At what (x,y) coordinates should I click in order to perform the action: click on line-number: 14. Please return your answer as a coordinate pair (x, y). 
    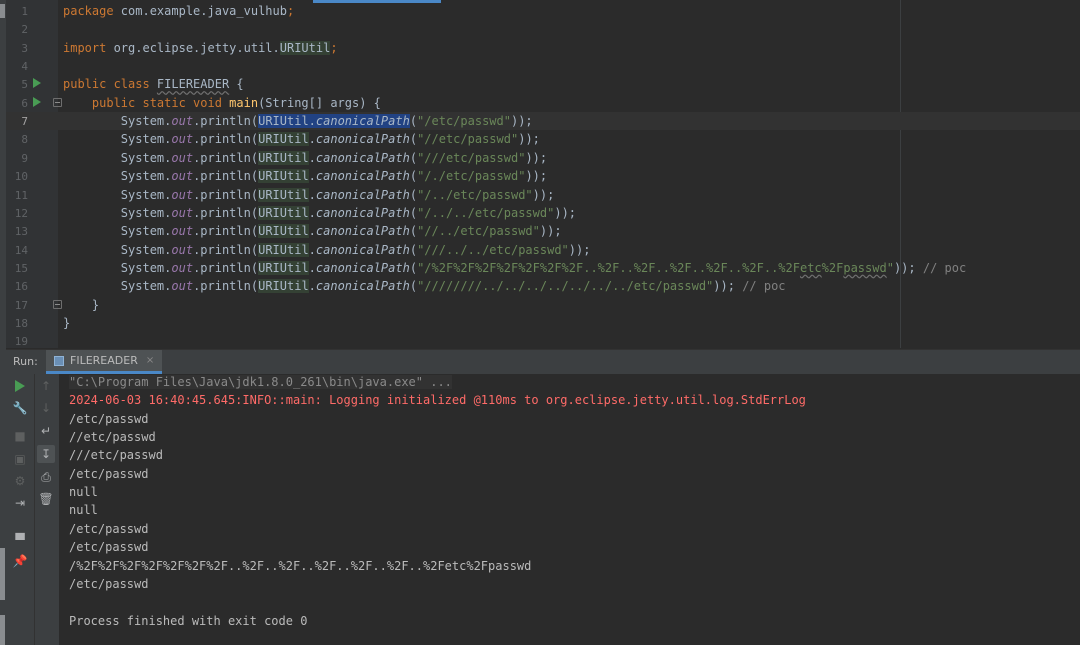
    Looking at the image, I should click on (17, 250).